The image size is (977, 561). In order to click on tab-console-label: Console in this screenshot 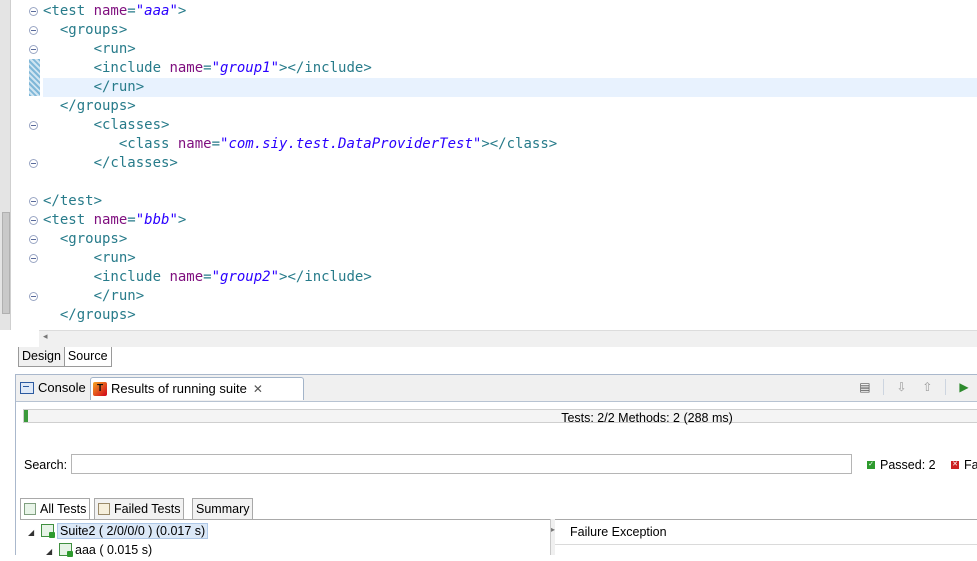, I will do `click(62, 387)`.